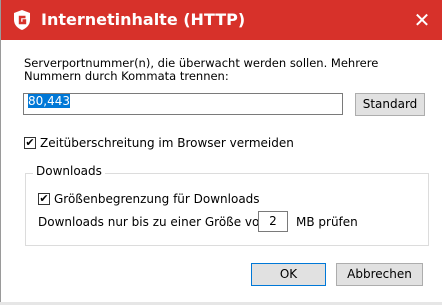 The width and height of the screenshot is (442, 305). What do you see at coordinates (422, 20) in the screenshot?
I see `close-button: ✕` at bounding box center [422, 20].